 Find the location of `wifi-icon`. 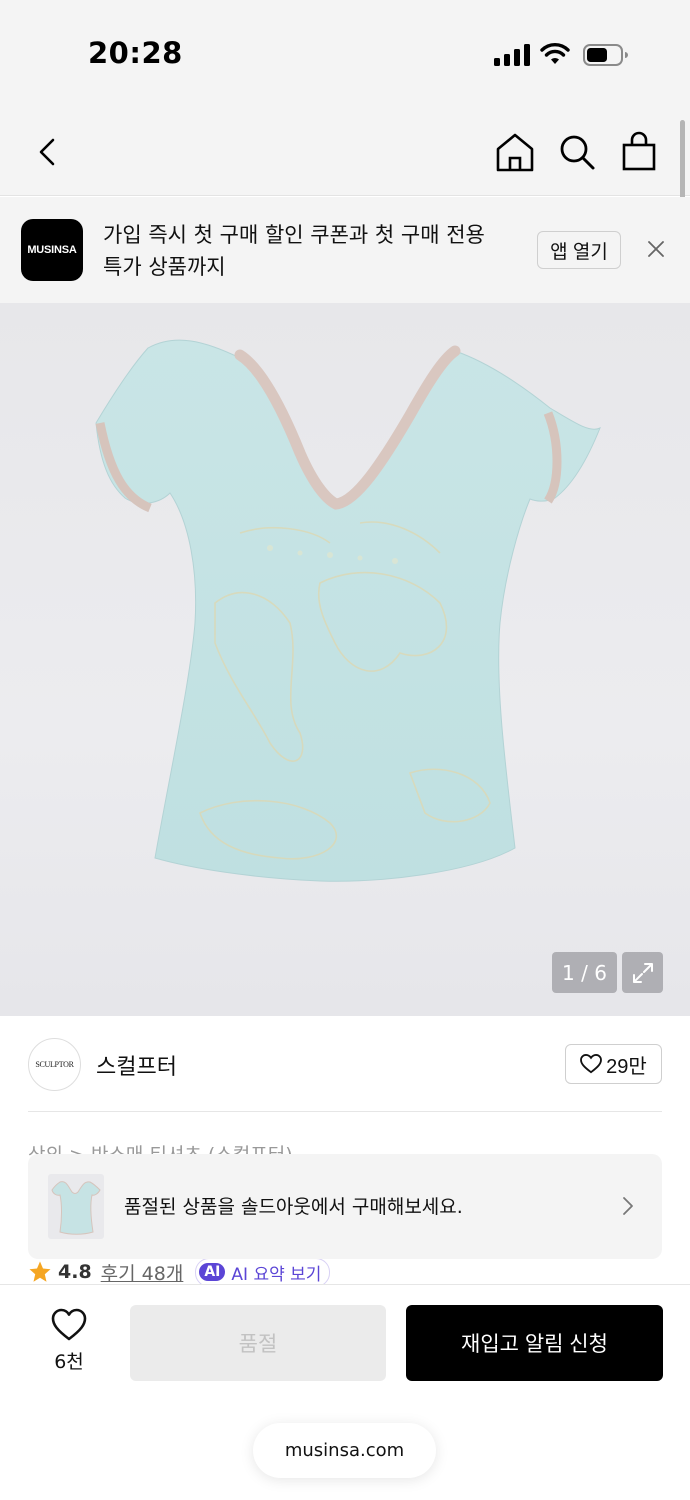

wifi-icon is located at coordinates (555, 53).